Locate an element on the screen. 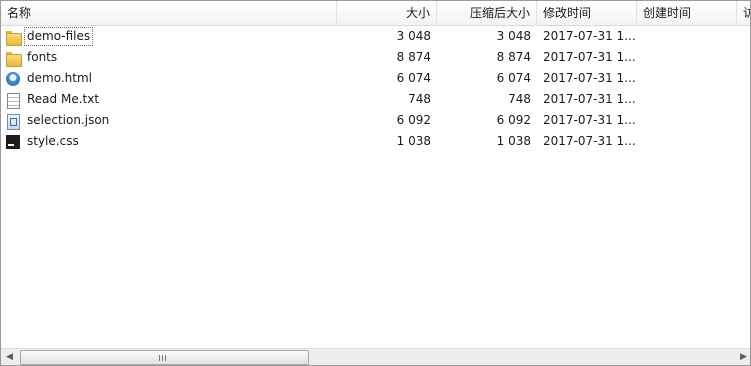 Image resolution: width=751 pixels, height=366 pixels. html-file-icon is located at coordinates (13, 79).